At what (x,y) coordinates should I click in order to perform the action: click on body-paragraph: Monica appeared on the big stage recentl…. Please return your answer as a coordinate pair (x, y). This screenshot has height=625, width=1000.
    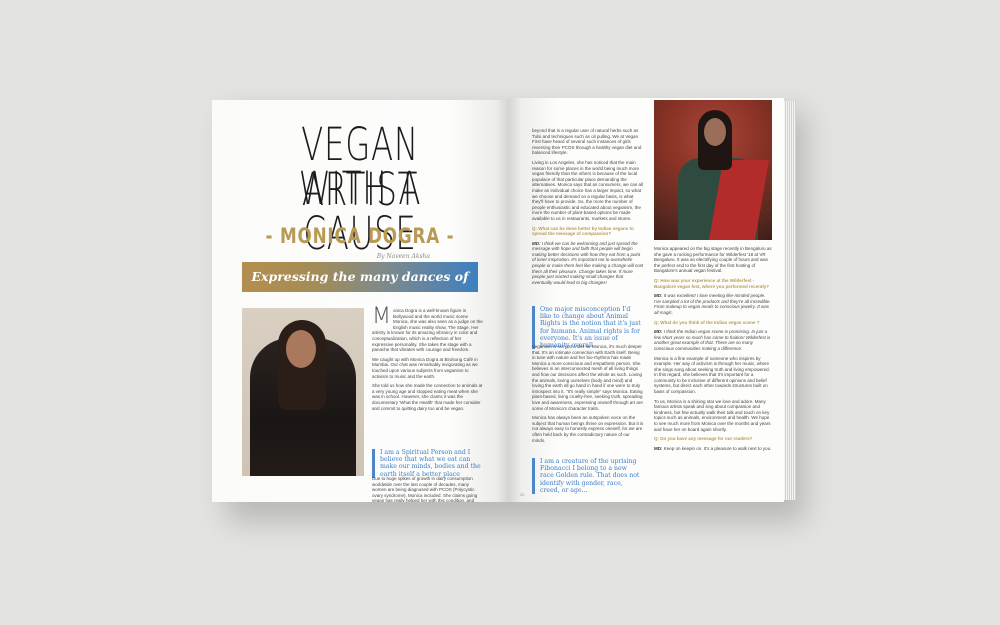
    Looking at the image, I should click on (713, 260).